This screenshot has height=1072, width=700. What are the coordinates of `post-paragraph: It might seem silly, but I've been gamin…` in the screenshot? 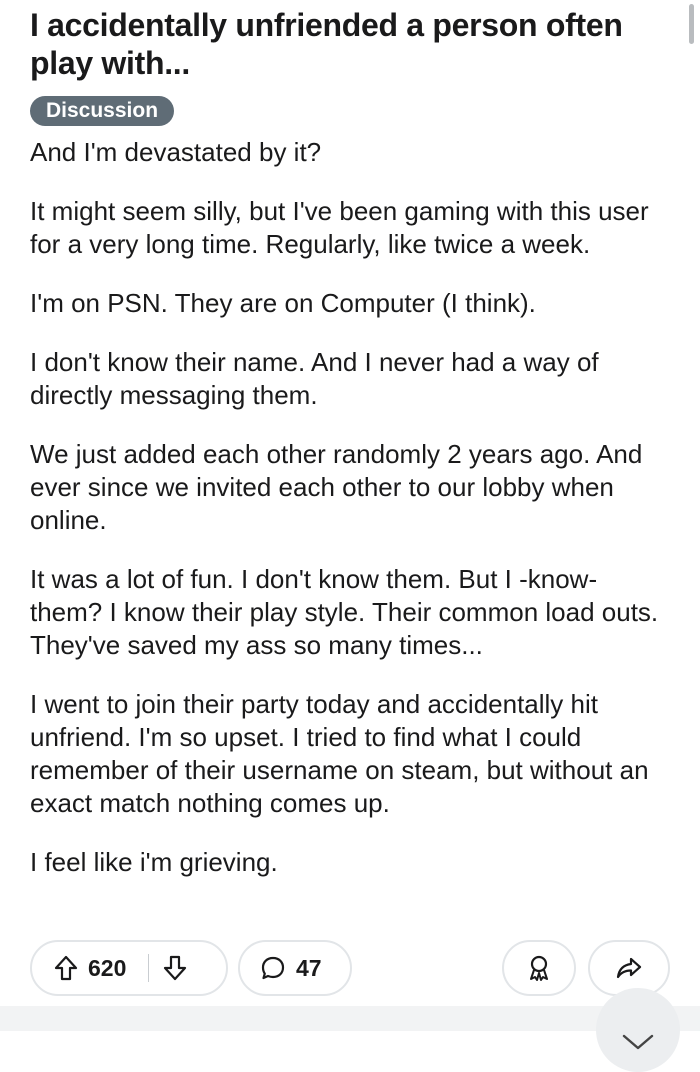 It's located at (339, 227).